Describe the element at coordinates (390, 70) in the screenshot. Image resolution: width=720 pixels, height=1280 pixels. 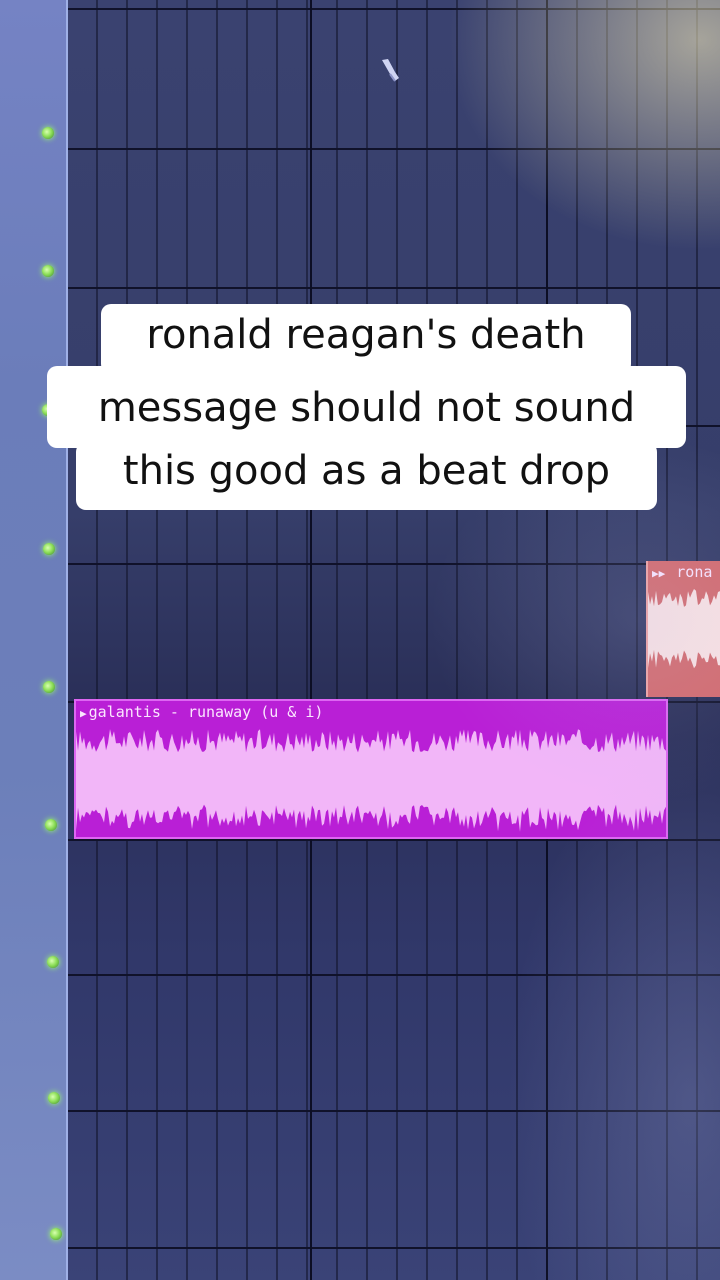
I see `paint-brush-cursor-icon` at that location.